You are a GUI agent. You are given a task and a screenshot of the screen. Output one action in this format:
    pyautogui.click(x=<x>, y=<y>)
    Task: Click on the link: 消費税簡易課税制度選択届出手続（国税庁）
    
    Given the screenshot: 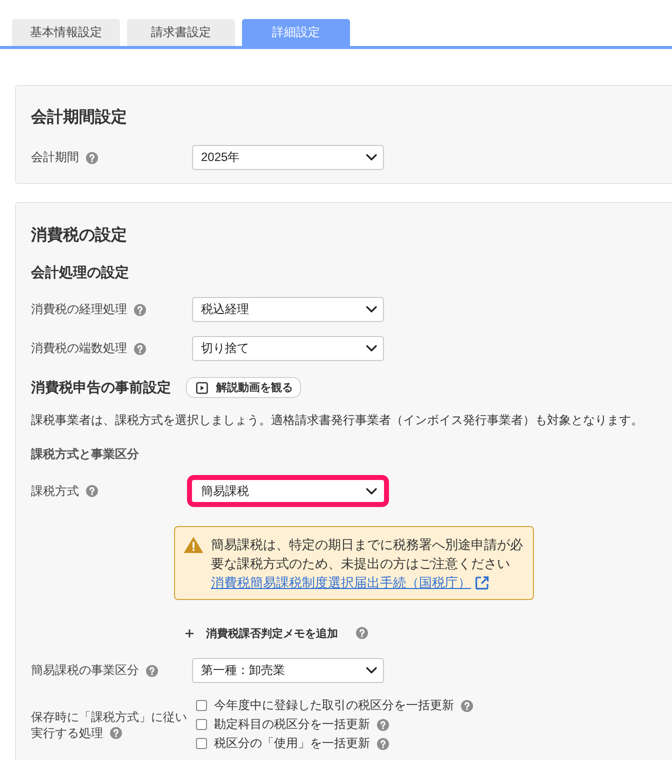 What is the action you would take?
    pyautogui.click(x=341, y=582)
    